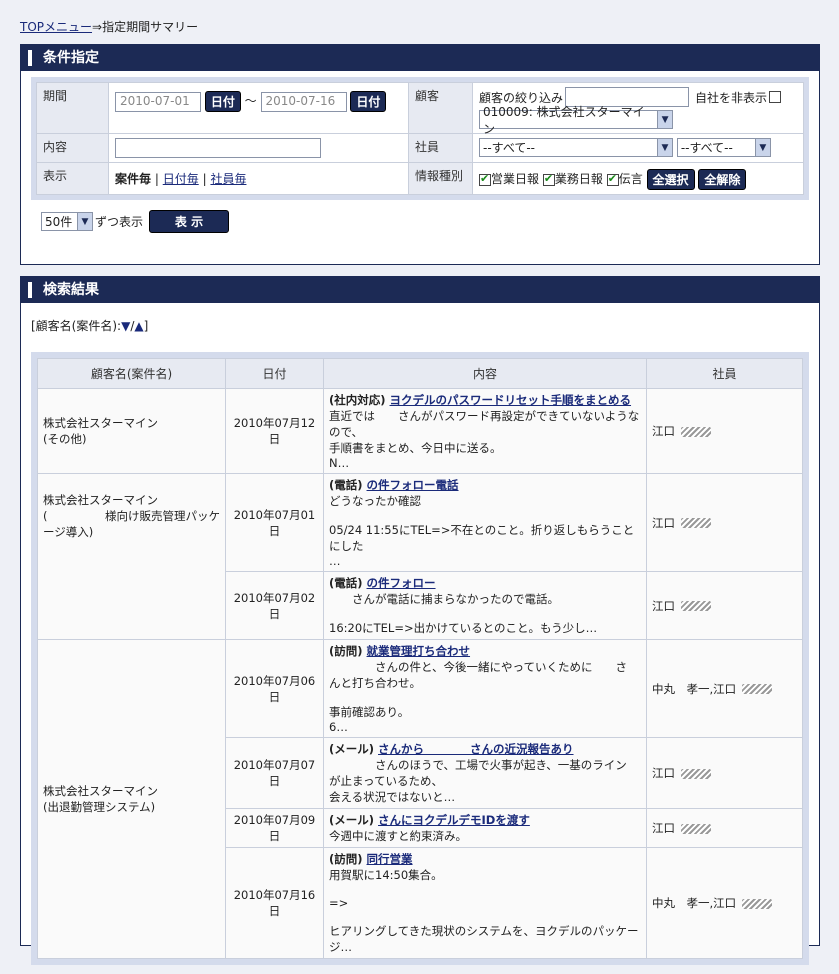 This screenshot has height=974, width=839. I want to click on sort-label: [顧客名(案件名):, so click(76, 326).